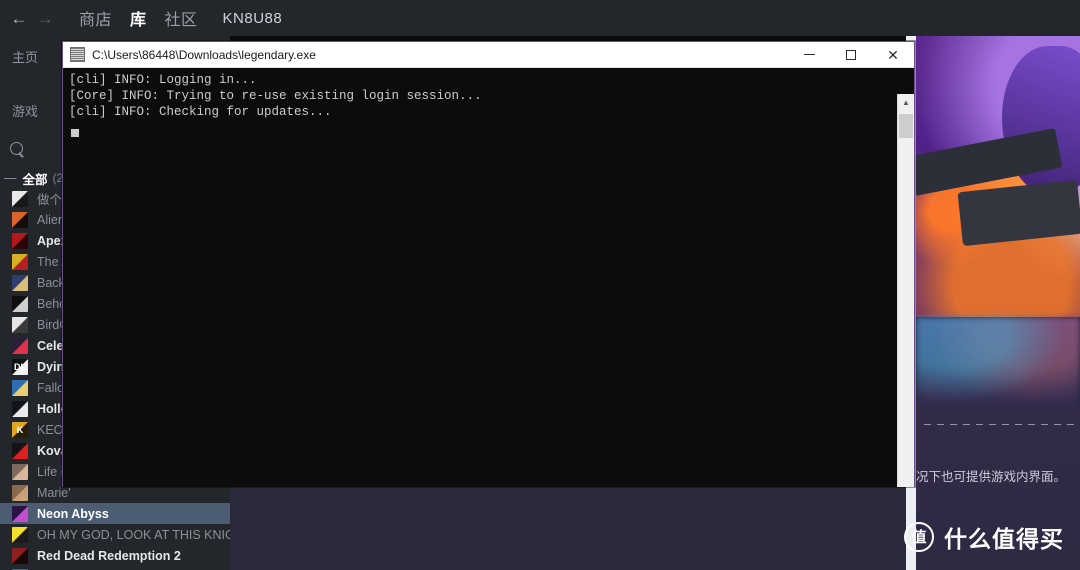 Image resolution: width=1080 pixels, height=570 pixels. Describe the element at coordinates (25, 57) in the screenshot. I see `sidebar-item-label: 主页` at that location.